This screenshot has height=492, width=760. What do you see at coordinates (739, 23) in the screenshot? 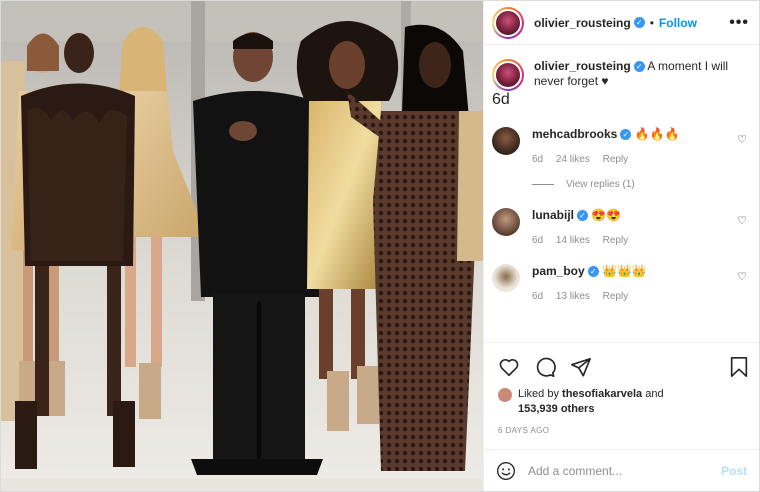
I see `more-options-icon: •••` at bounding box center [739, 23].